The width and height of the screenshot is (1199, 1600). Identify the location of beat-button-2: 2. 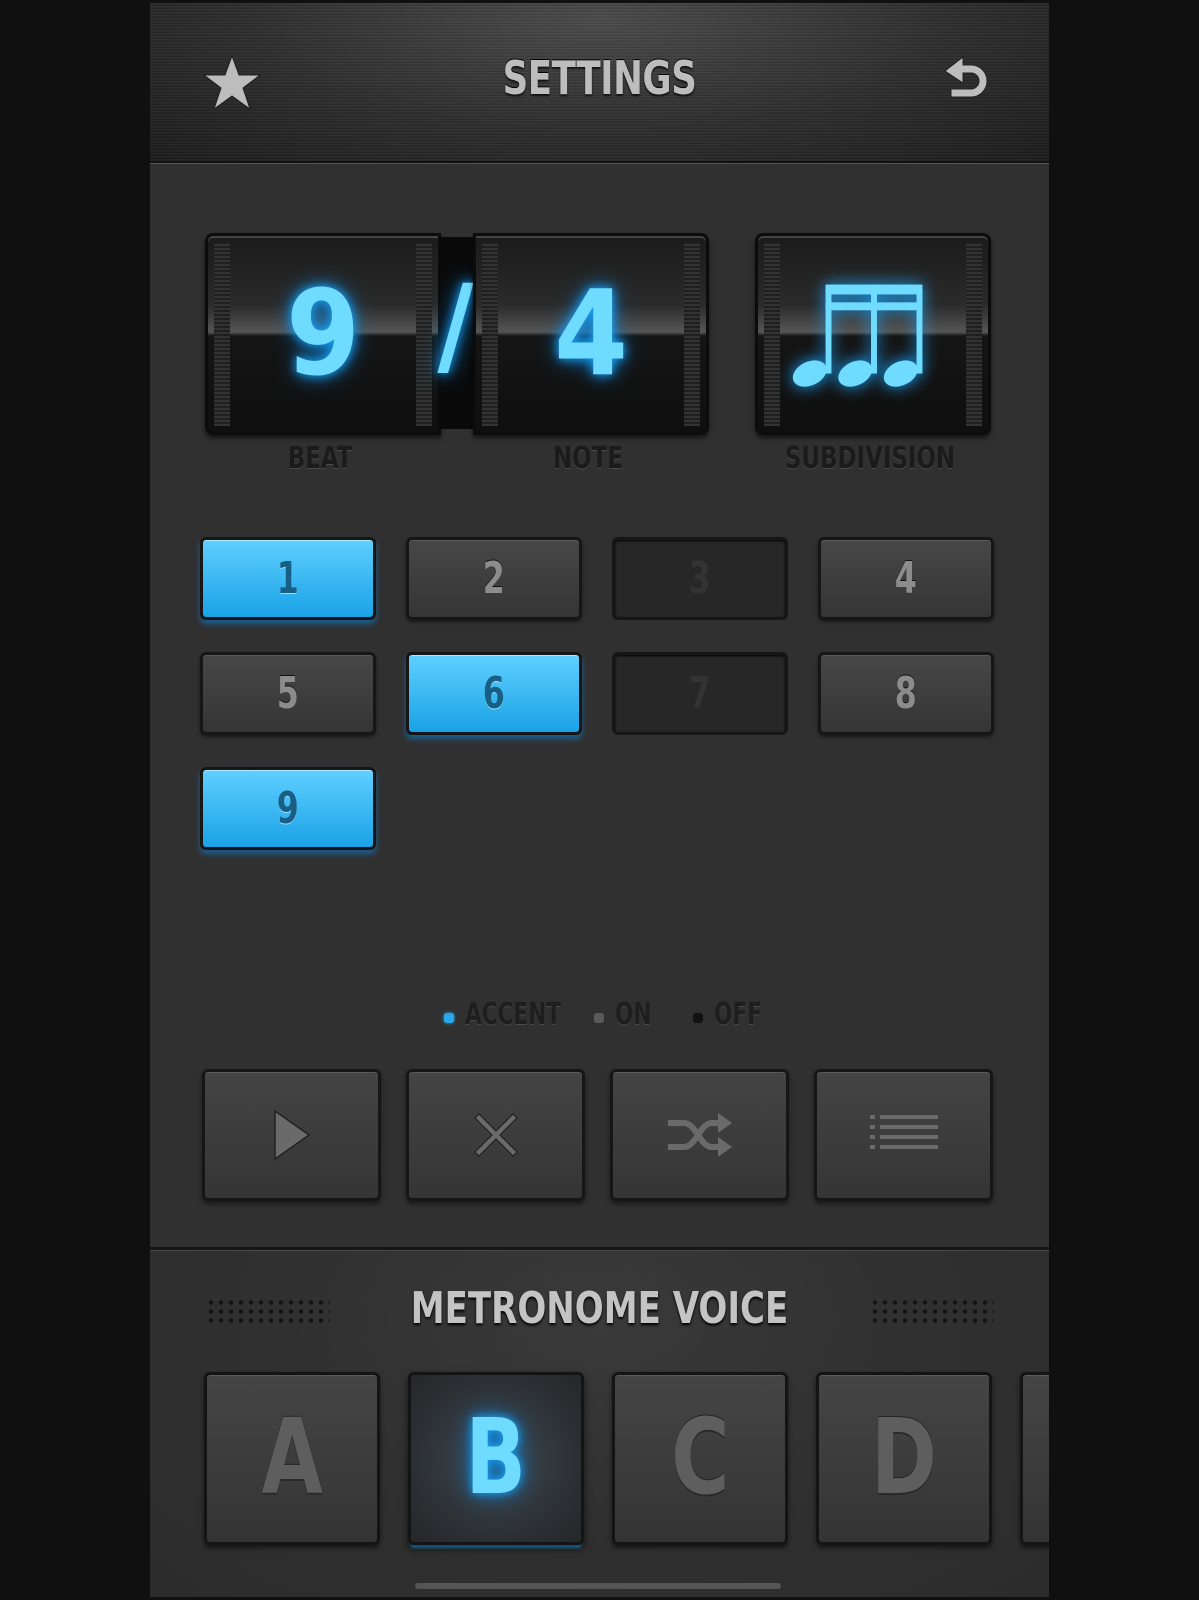
(494, 578).